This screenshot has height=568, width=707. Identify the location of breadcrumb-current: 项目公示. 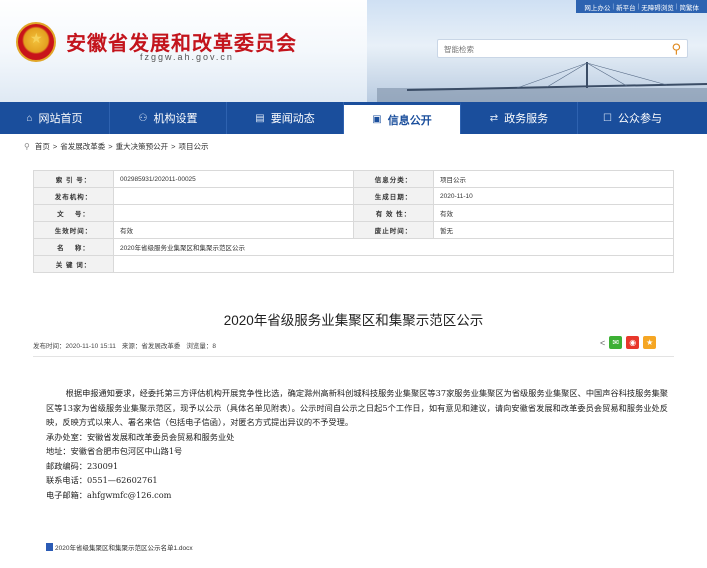
(194, 146).